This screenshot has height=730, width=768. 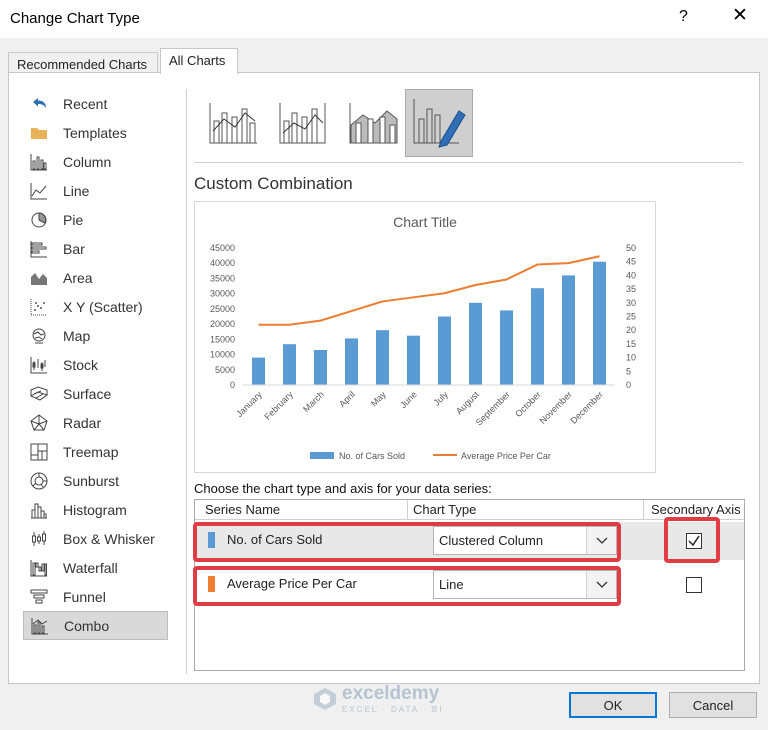 What do you see at coordinates (39, 162) in the screenshot?
I see `column-chart-icon` at bounding box center [39, 162].